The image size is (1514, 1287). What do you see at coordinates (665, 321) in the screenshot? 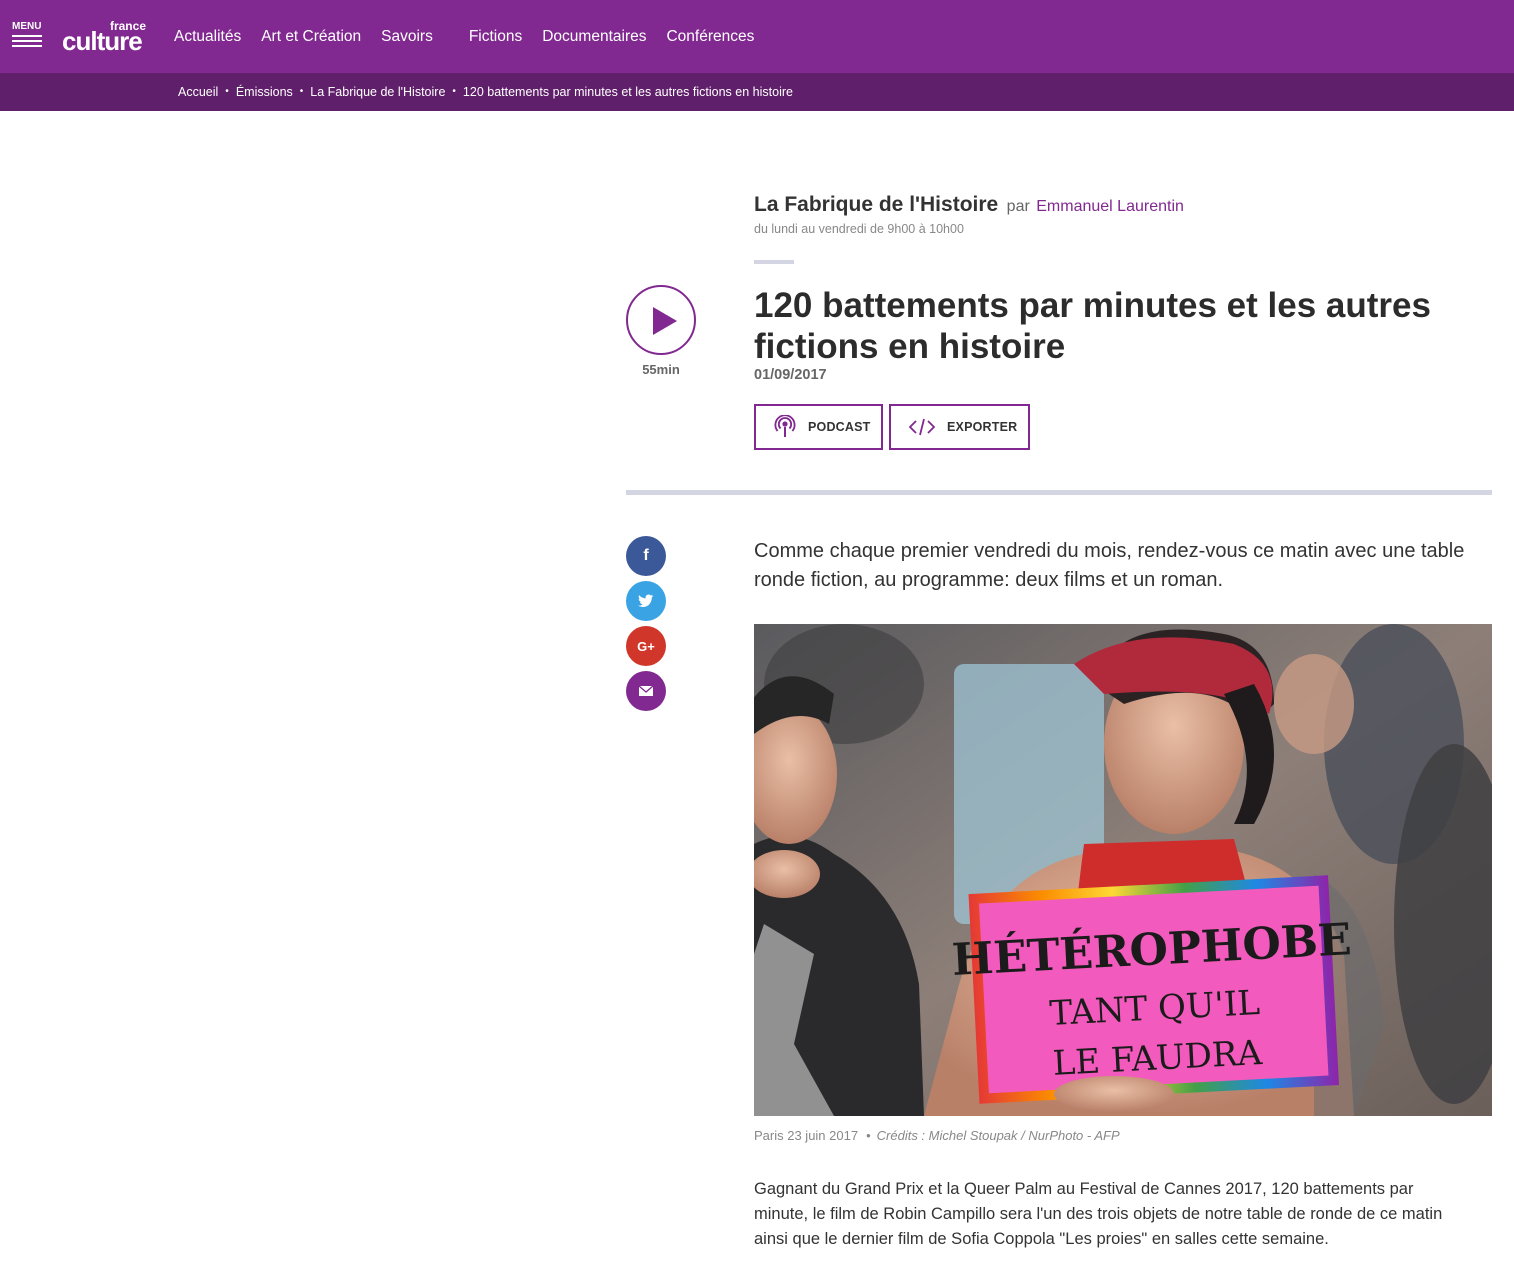
I see `play-icon` at bounding box center [665, 321].